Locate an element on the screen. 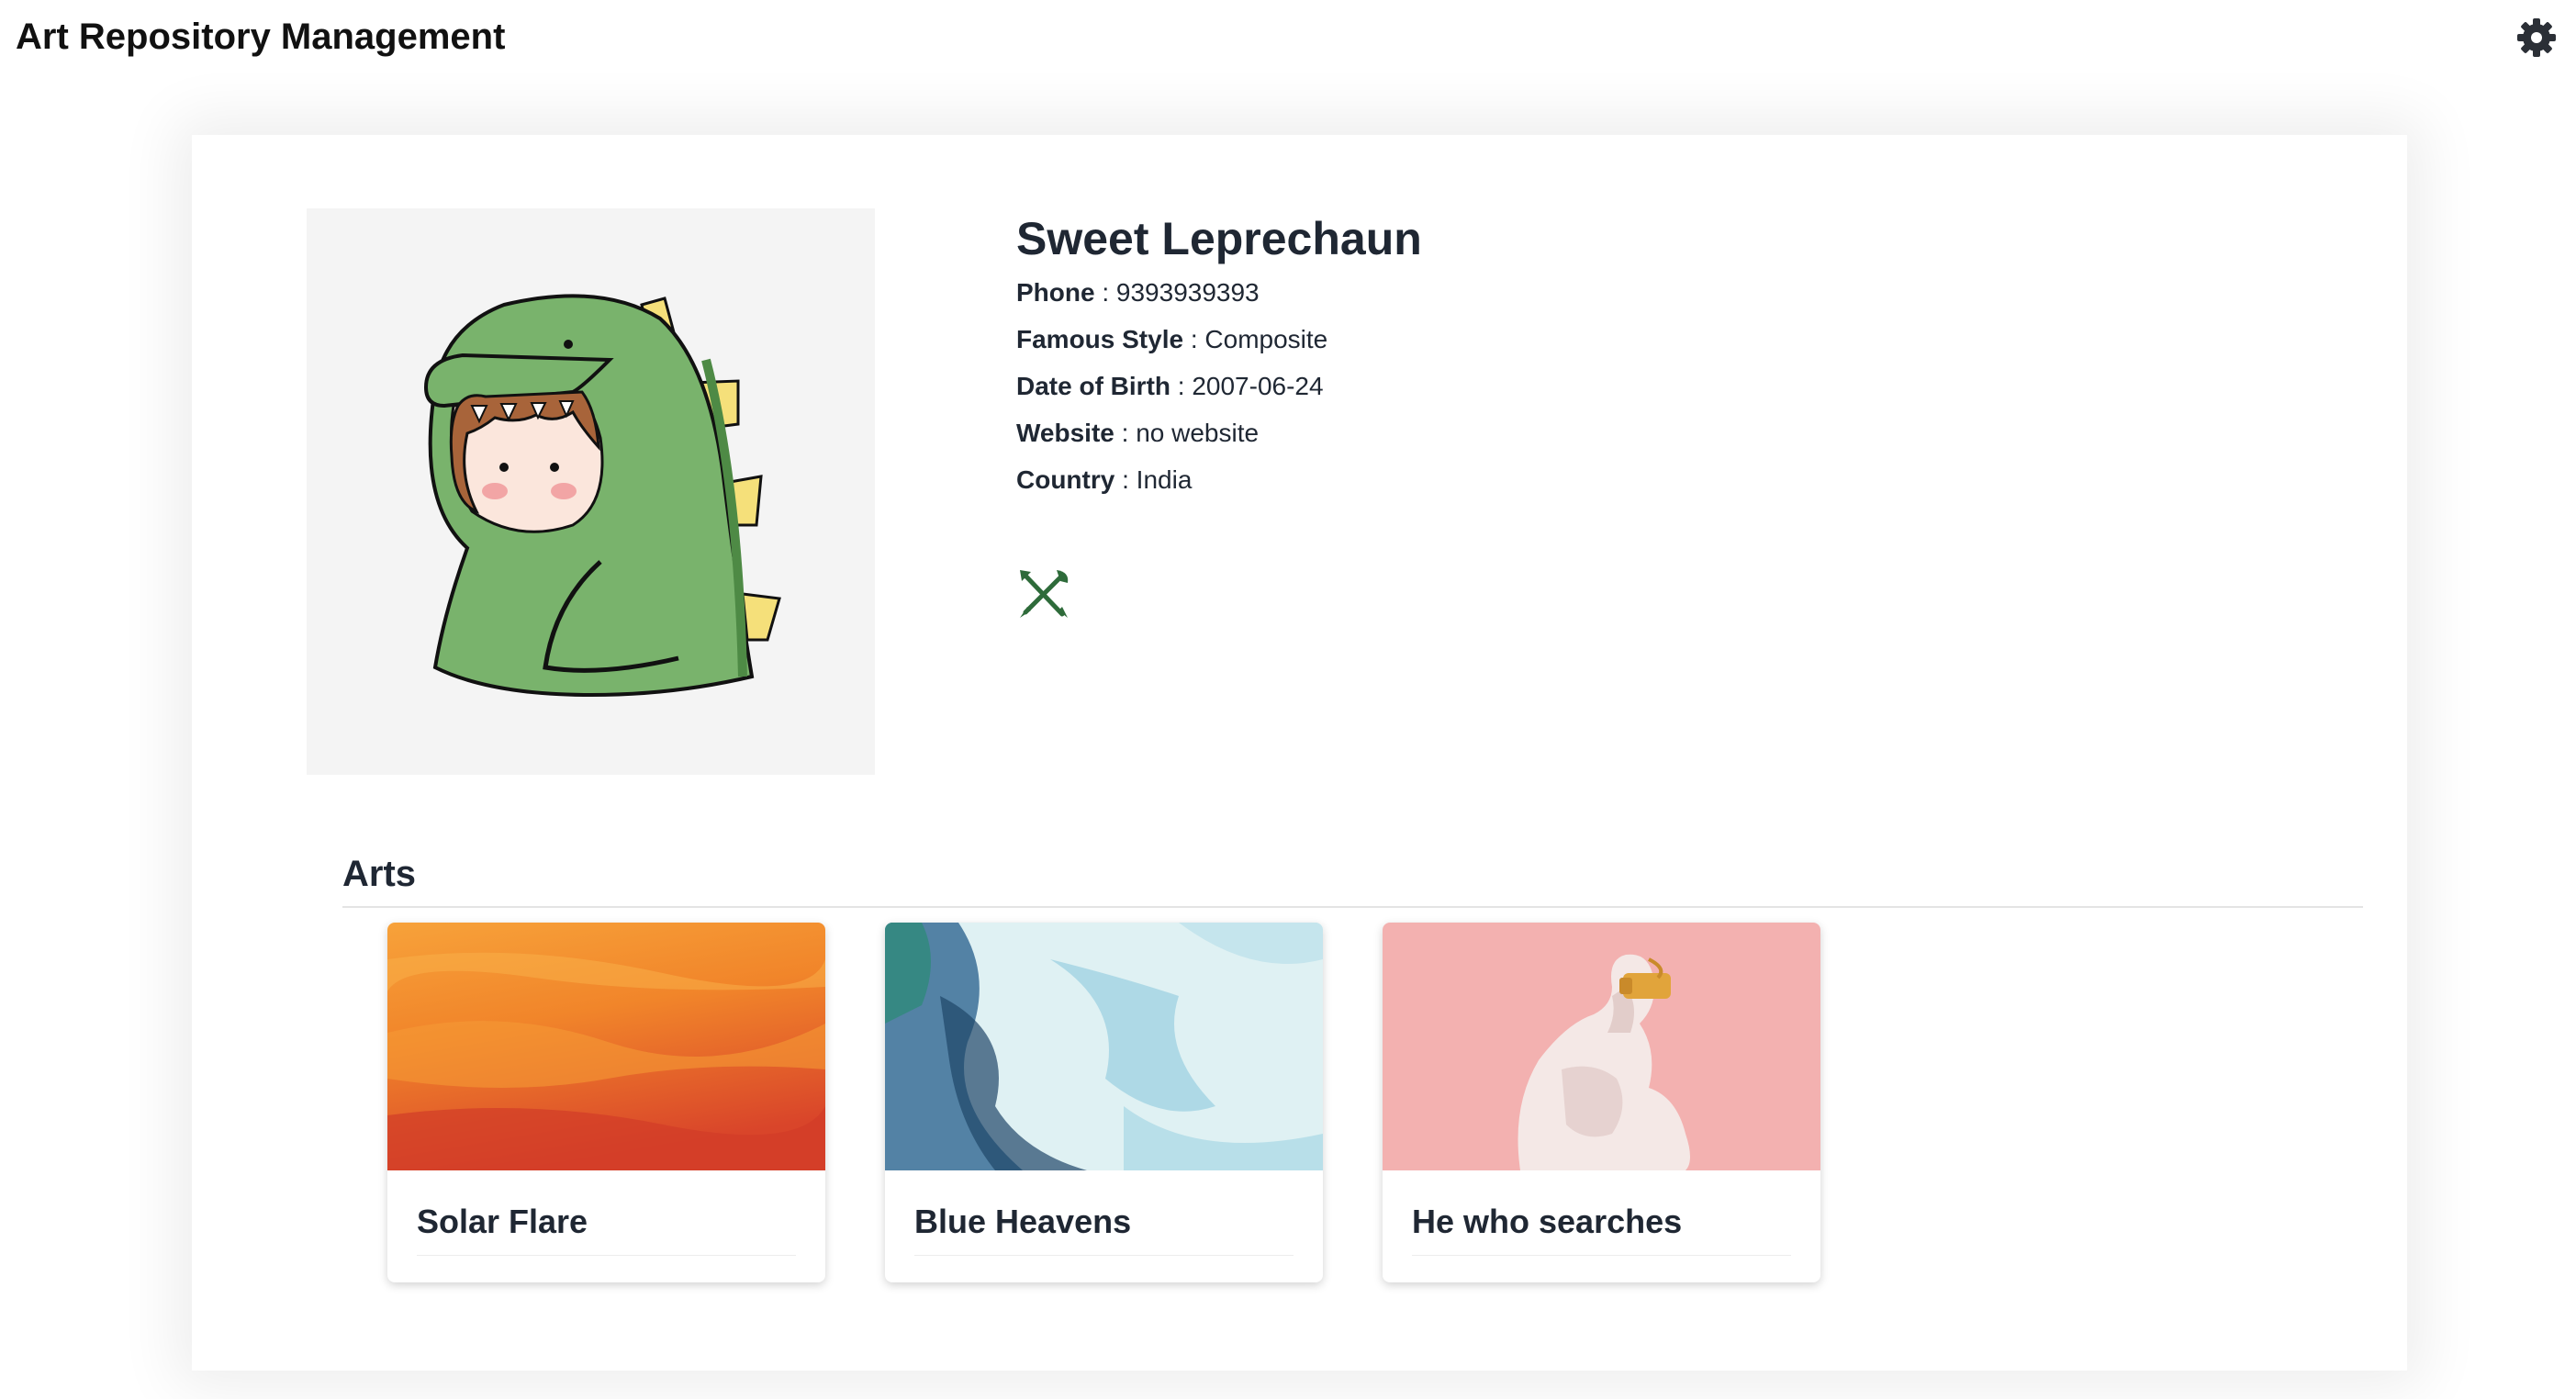 The image size is (2576, 1399). famous-style-row: Famous Style : Composite is located at coordinates (1172, 339).